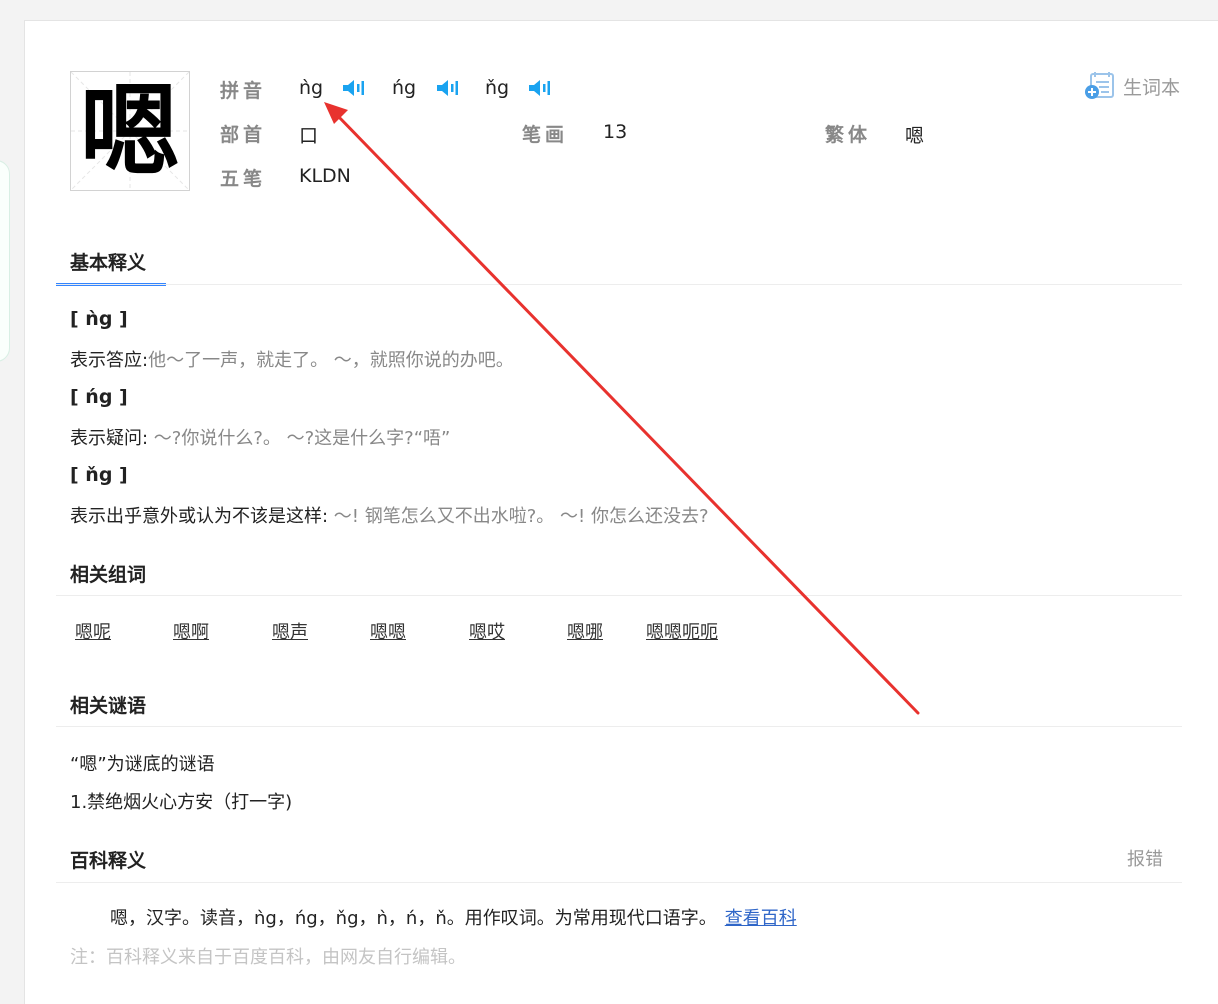 This screenshot has height=1004, width=1218. I want to click on riddle-item: 1.禁绝烟火心方安（打一字), so click(181, 802).